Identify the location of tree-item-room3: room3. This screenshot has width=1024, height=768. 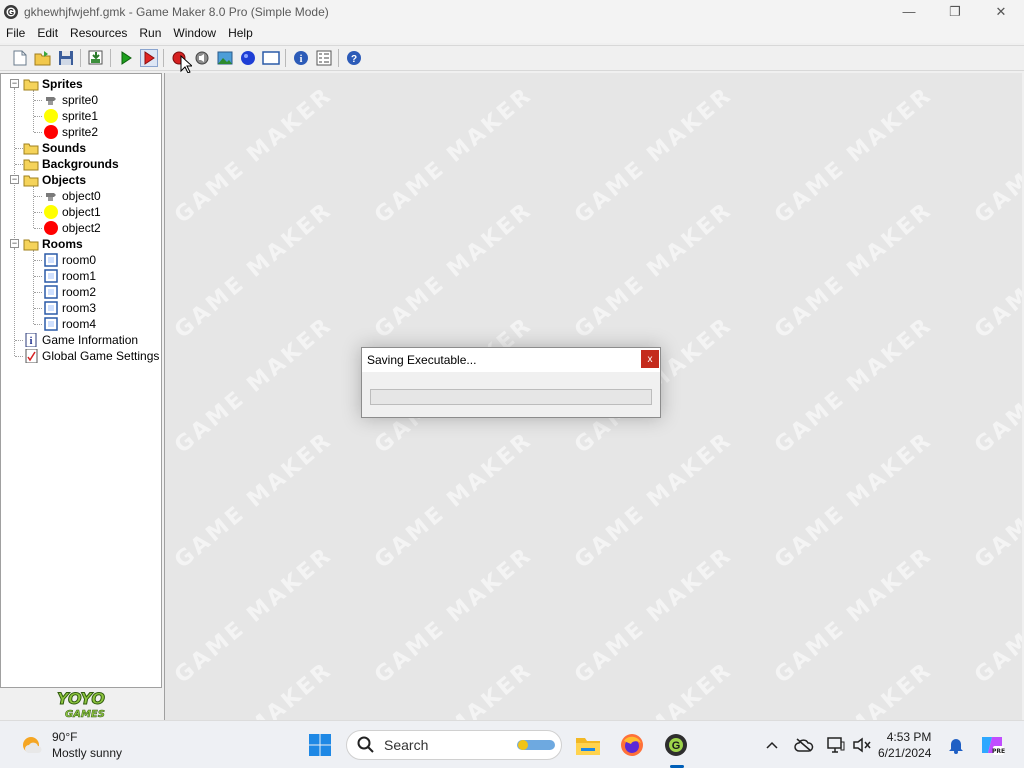
(69, 308).